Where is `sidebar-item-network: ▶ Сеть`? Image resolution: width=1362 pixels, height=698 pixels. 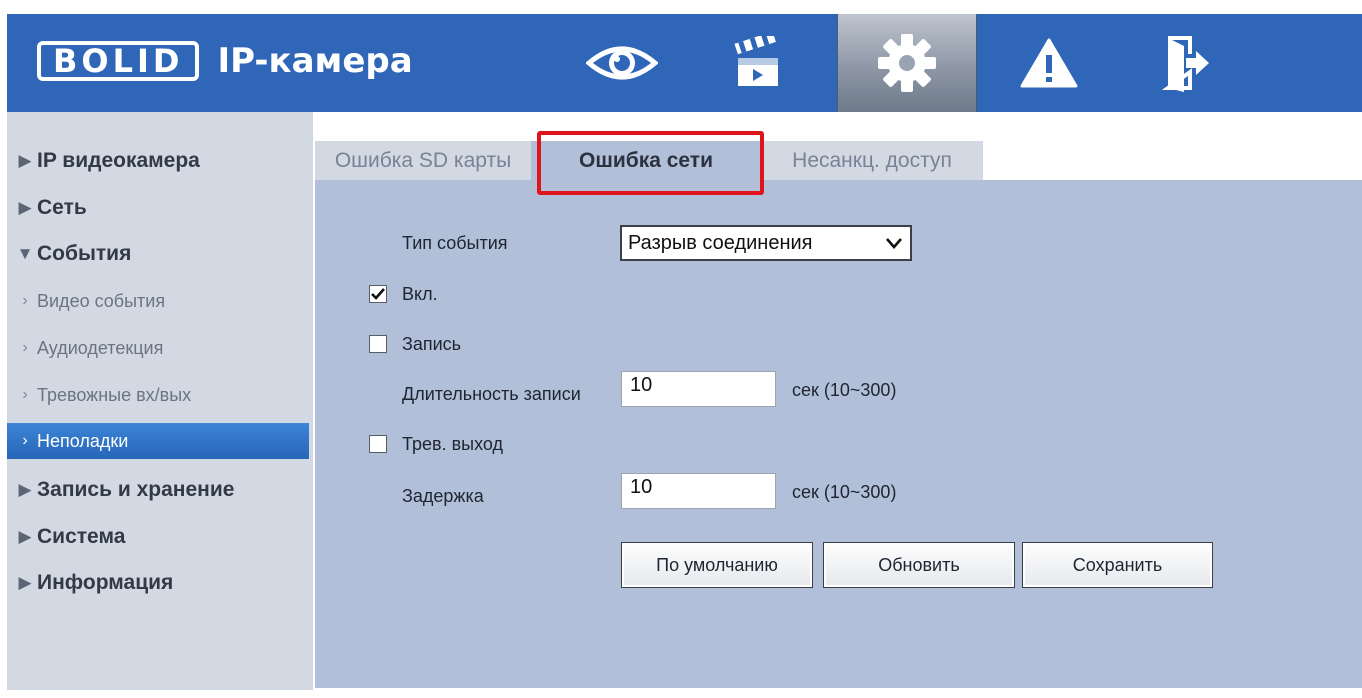
sidebar-item-network: ▶ Сеть is located at coordinates (158, 208).